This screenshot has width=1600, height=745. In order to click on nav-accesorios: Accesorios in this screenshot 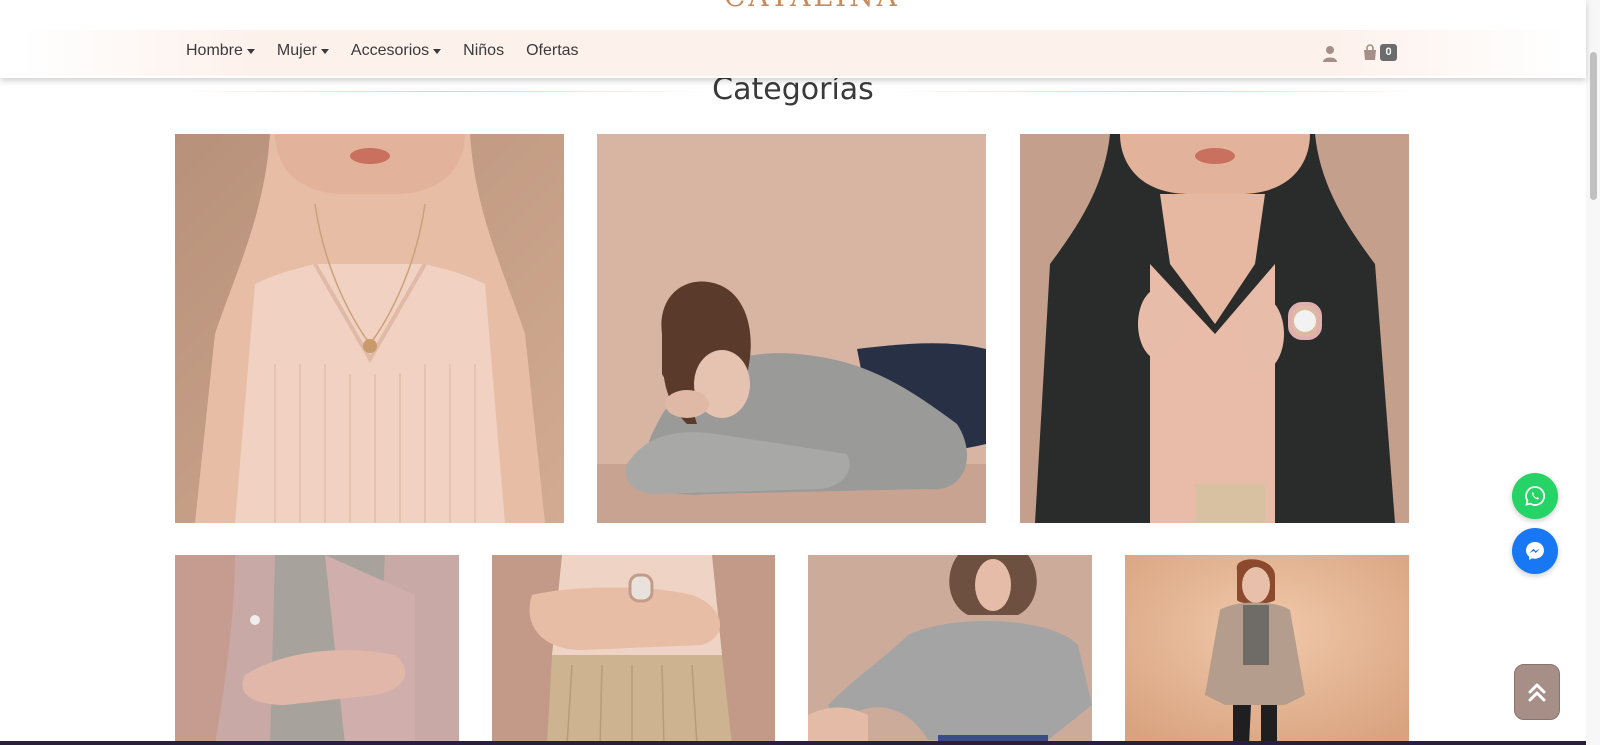, I will do `click(396, 51)`.